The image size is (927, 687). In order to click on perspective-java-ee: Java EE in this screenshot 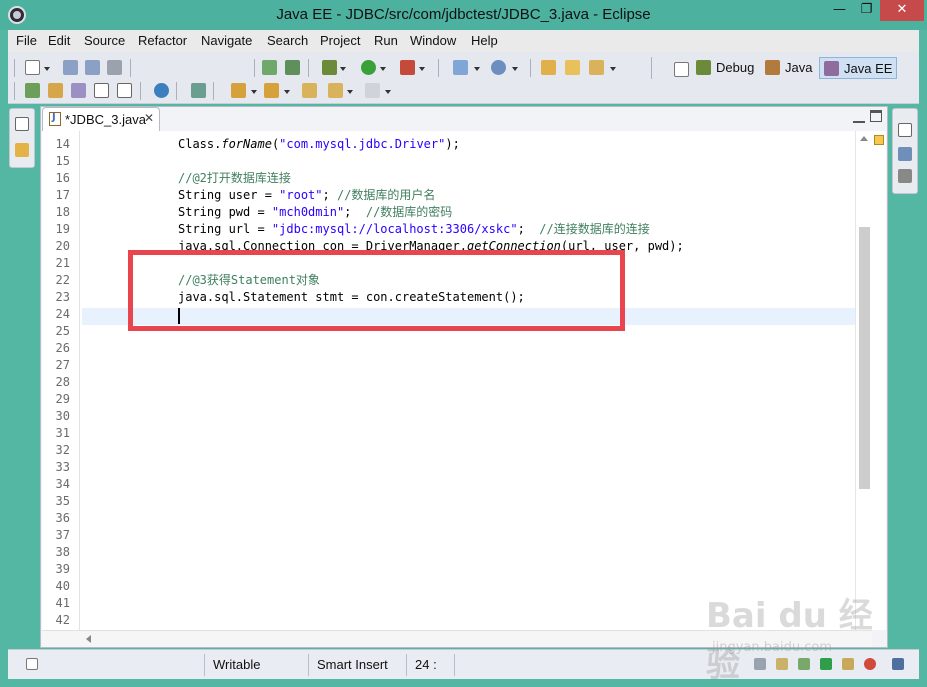, I will do `click(858, 68)`.